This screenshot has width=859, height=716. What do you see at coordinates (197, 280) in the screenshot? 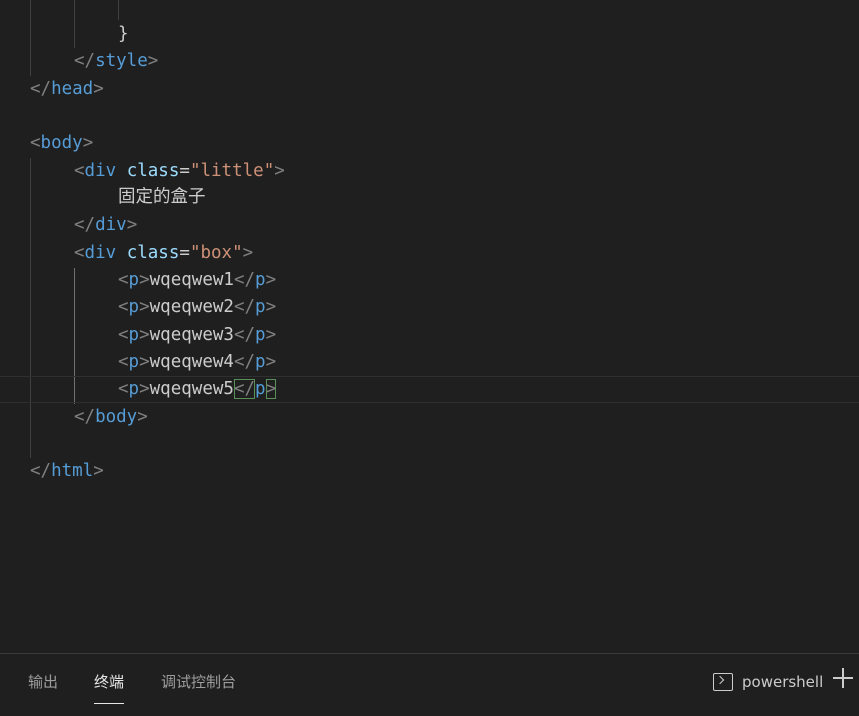
I see `paragraph-element: <p>wqeqwew1</p>` at bounding box center [197, 280].